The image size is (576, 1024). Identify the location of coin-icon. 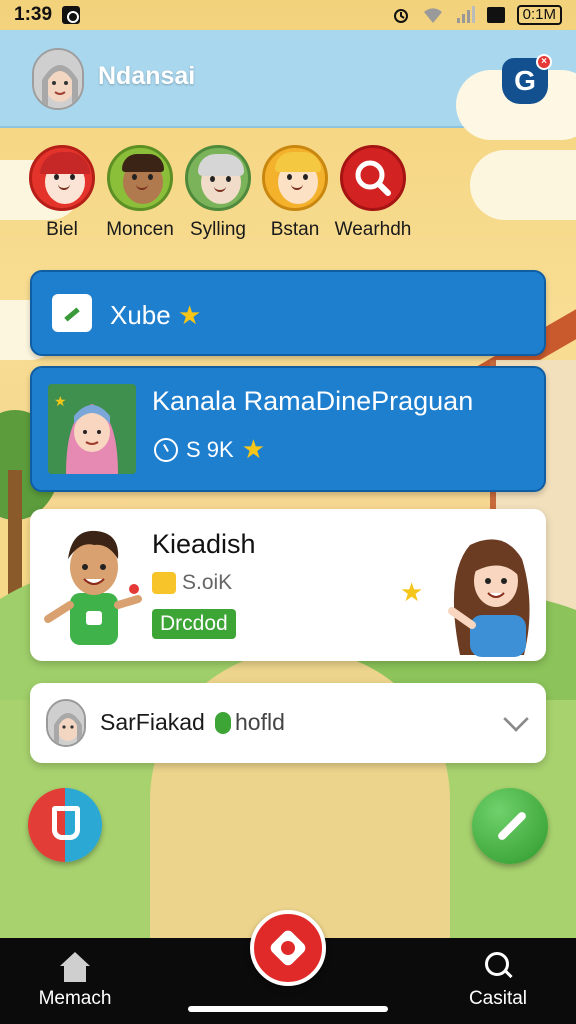
(164, 583).